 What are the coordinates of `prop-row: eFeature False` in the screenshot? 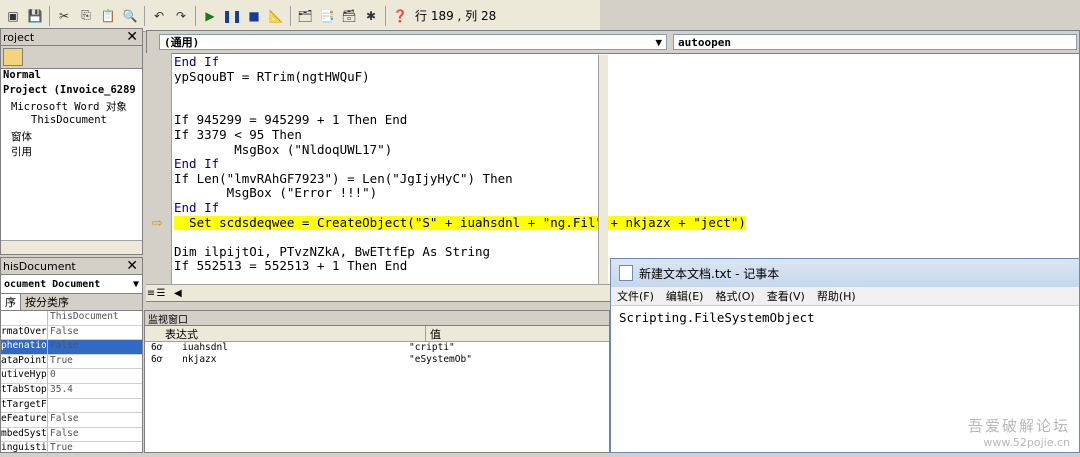 It's located at (71, 420).